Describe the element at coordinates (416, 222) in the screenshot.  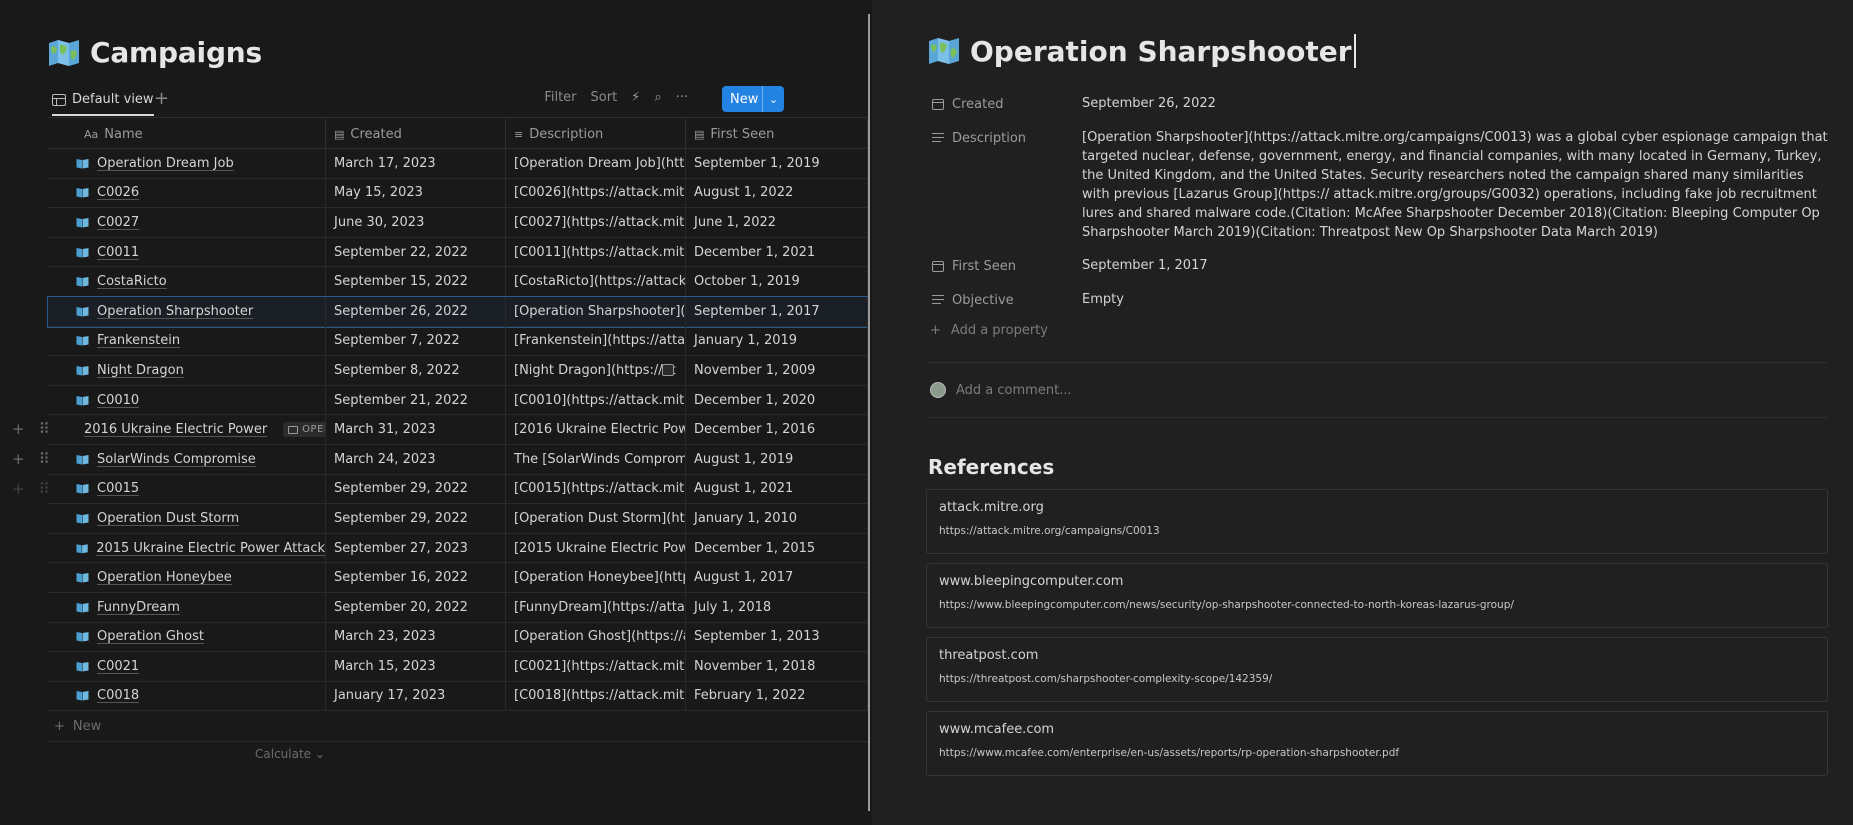
I see `cell-created: June 30, 2023` at that location.